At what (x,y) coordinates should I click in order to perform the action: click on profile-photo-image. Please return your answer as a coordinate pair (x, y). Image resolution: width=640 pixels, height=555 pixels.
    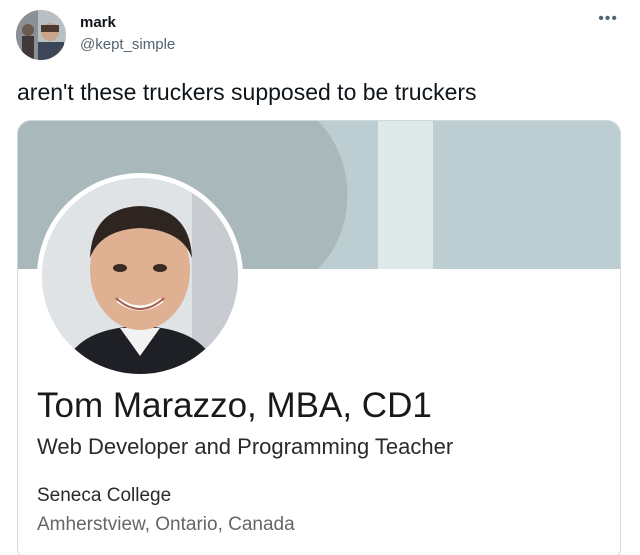
    Looking at the image, I should click on (140, 276).